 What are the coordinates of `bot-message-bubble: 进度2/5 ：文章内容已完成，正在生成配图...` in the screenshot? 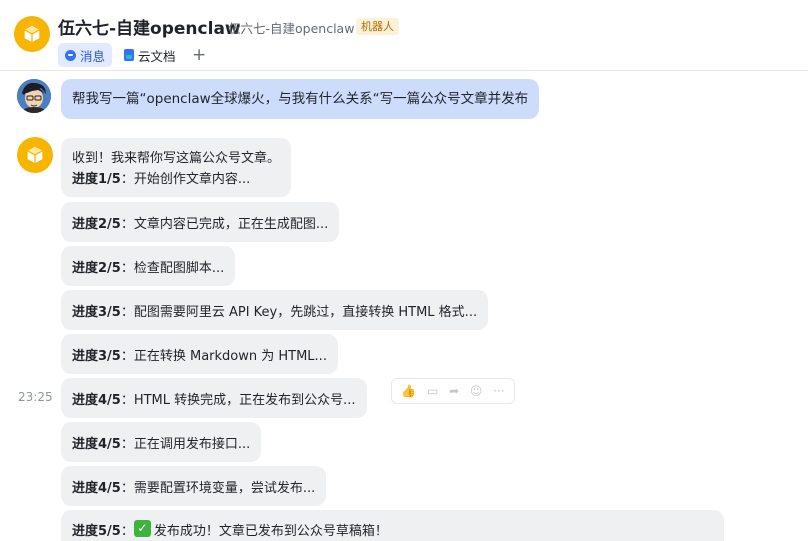 It's located at (200, 222).